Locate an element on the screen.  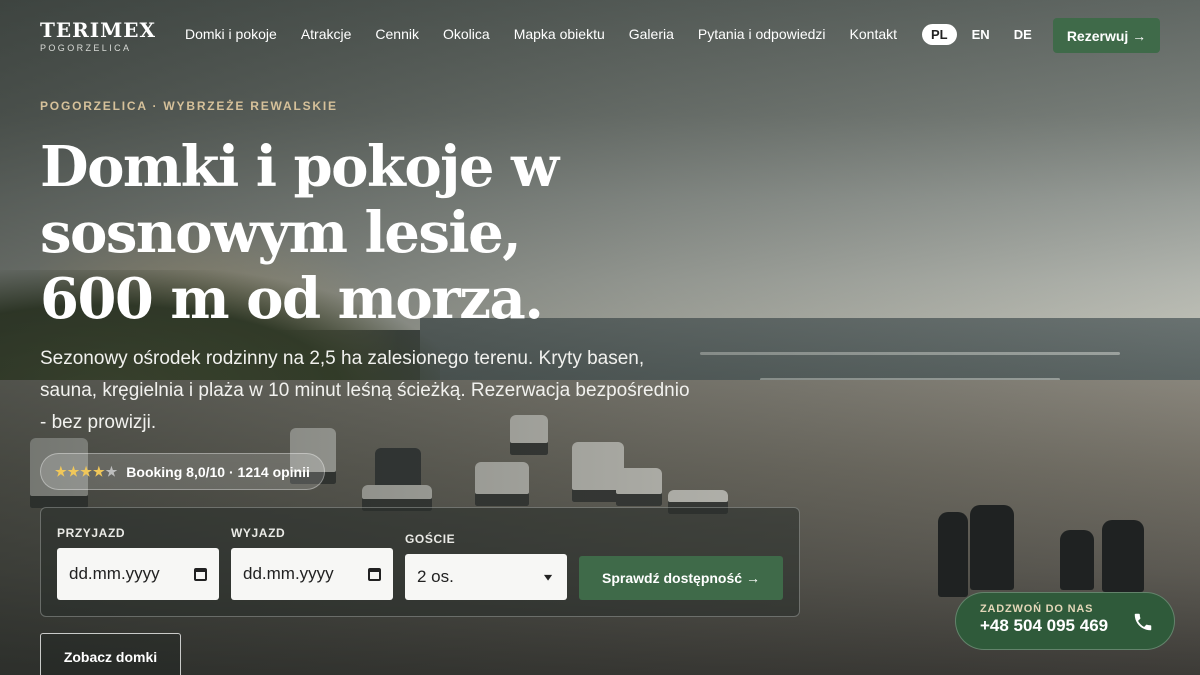
nav-item-faq: Pytania i odpowiedzi is located at coordinates (762, 34).